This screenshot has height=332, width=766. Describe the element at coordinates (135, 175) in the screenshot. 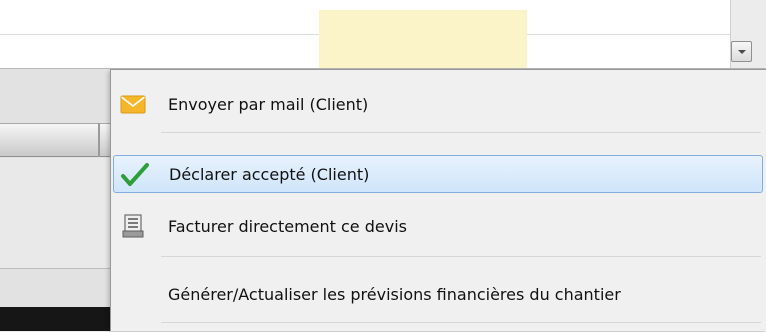

I see `checkmark-icon` at that location.